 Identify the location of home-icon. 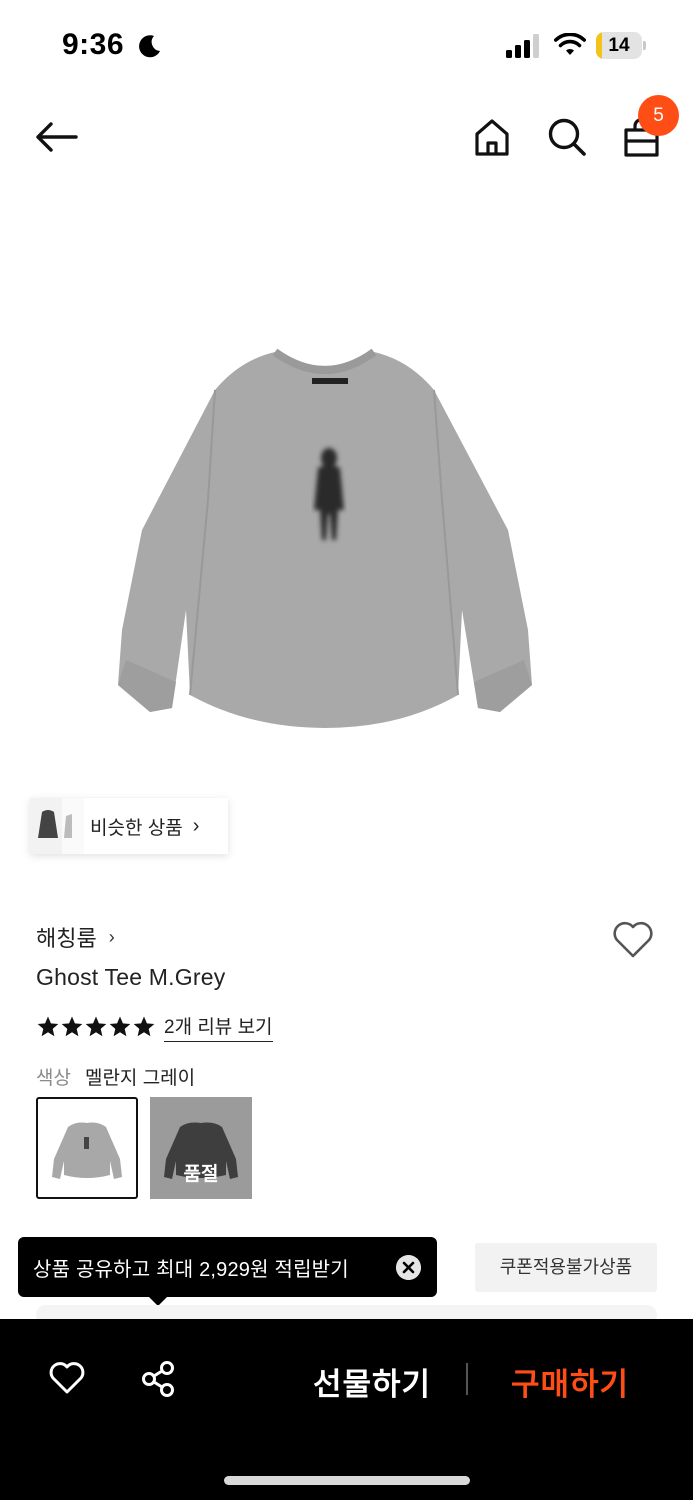
(492, 137).